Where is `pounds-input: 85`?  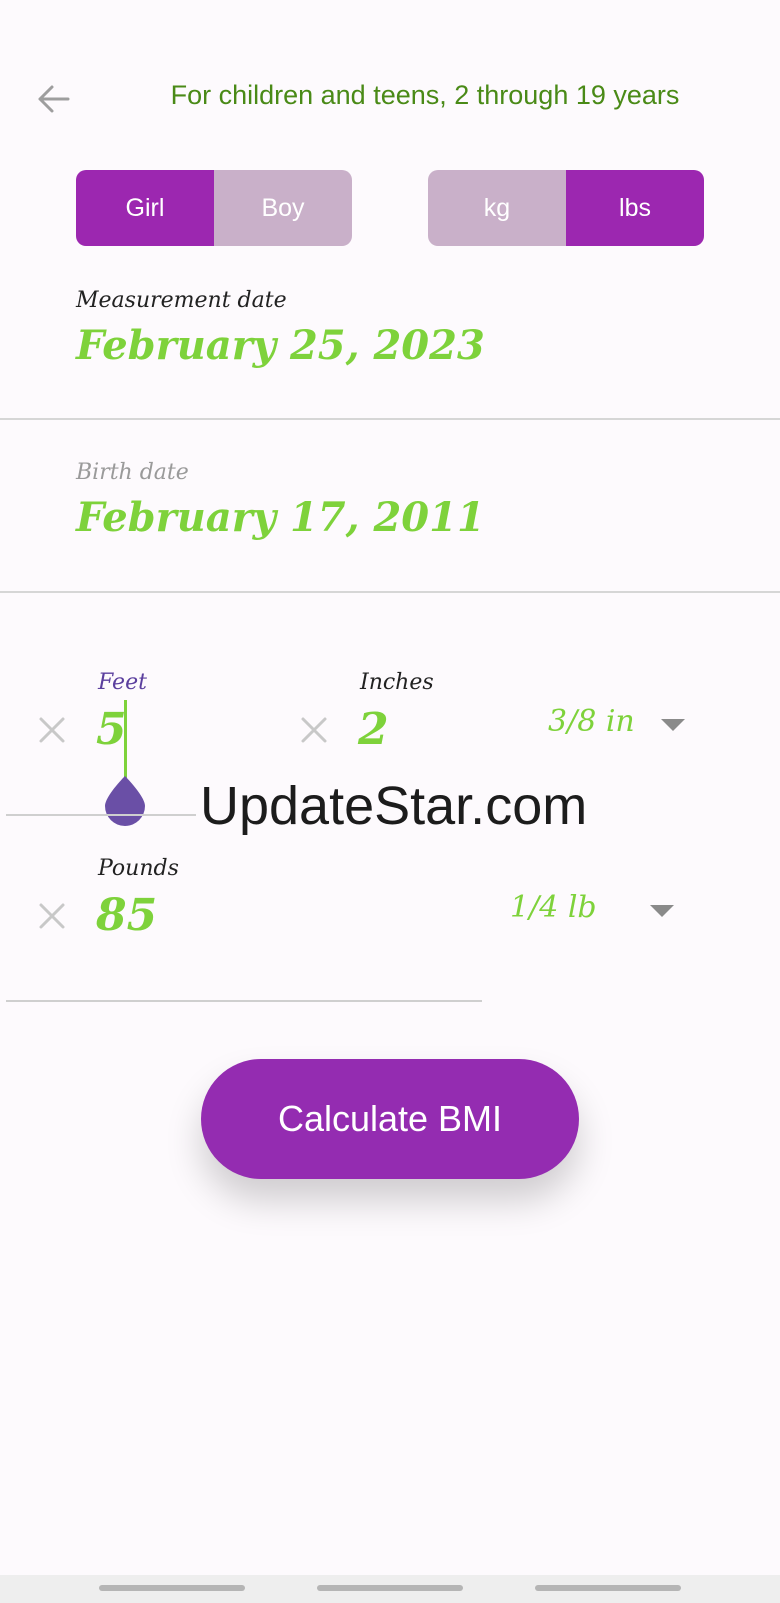
pounds-input: 85 is located at coordinates (126, 915).